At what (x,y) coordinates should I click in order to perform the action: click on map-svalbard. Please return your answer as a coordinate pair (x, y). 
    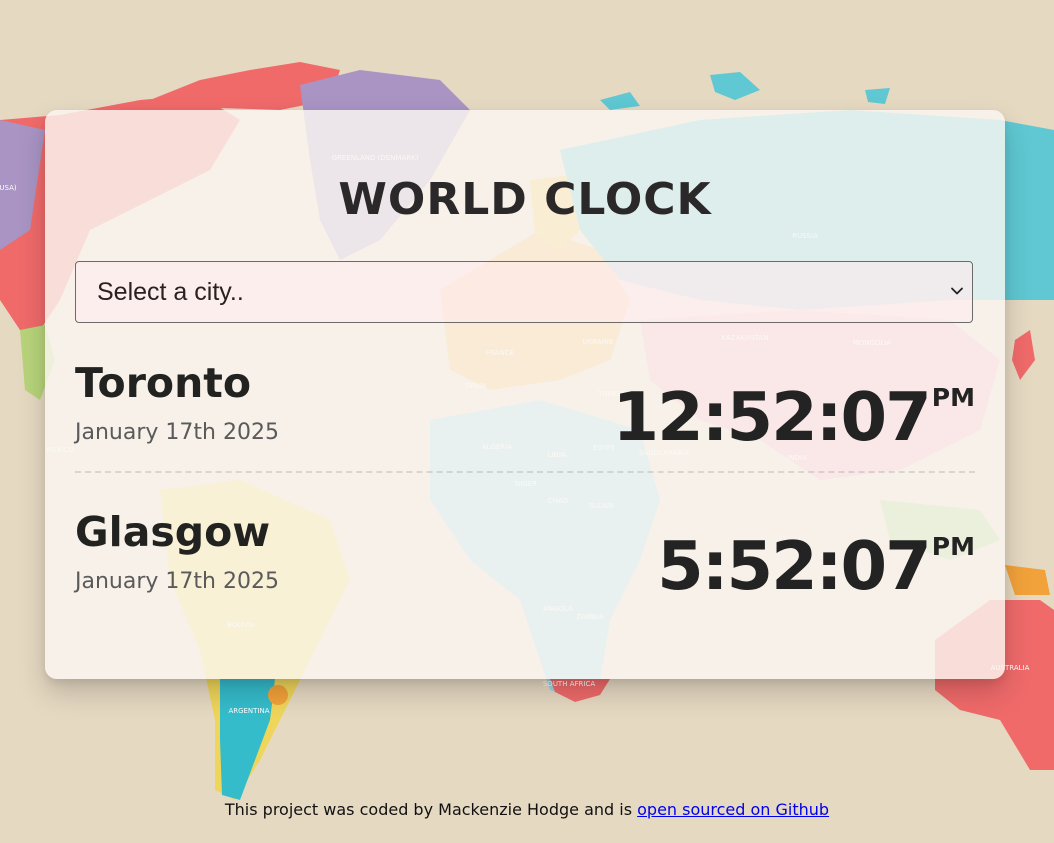
    Looking at the image, I should click on (735, 86).